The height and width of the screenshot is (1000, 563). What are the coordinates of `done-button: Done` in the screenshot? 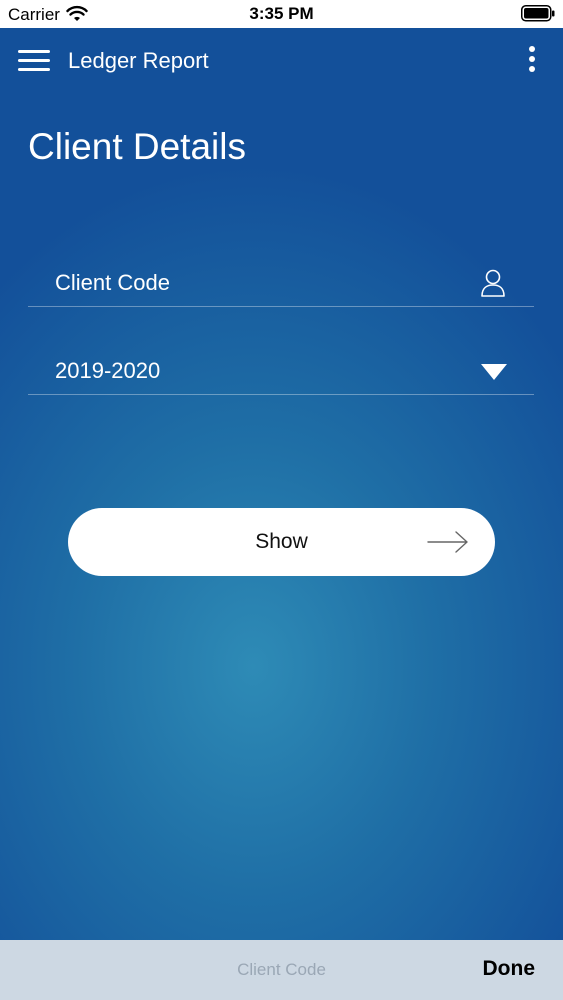 It's located at (509, 969).